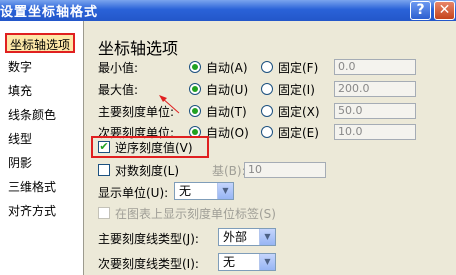 The width and height of the screenshot is (456, 275). I want to click on sidebar-item-line-color: 线条颜色, so click(32, 115).